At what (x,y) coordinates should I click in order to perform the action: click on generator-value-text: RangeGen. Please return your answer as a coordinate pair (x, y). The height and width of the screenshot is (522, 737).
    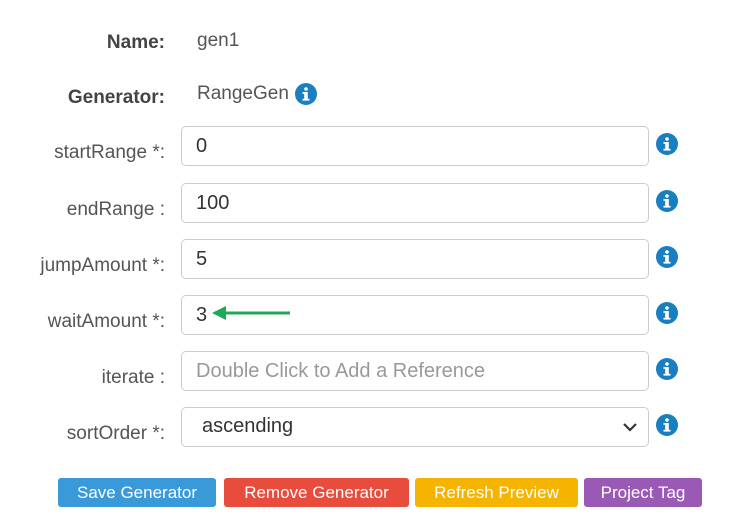
    Looking at the image, I should click on (243, 93).